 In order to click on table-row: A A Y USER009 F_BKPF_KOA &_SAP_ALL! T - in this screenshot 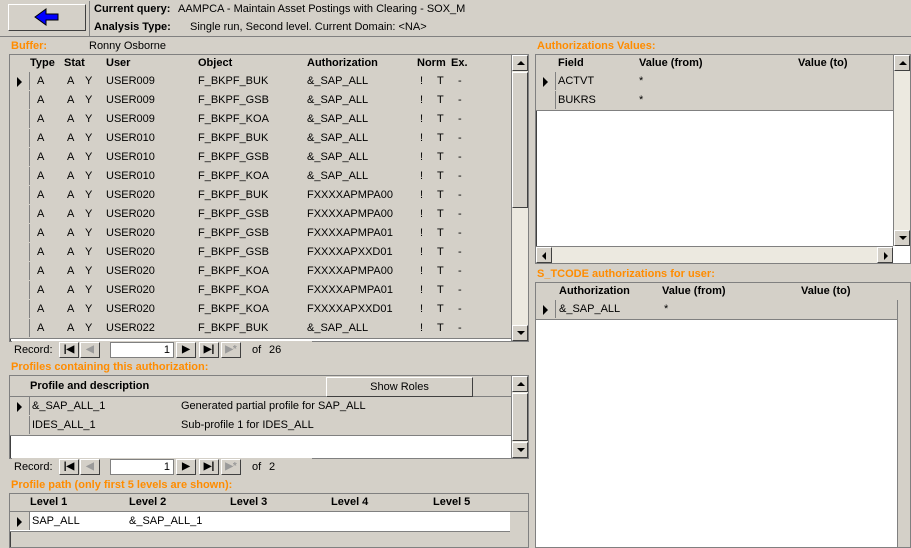, I will do `click(260, 120)`.